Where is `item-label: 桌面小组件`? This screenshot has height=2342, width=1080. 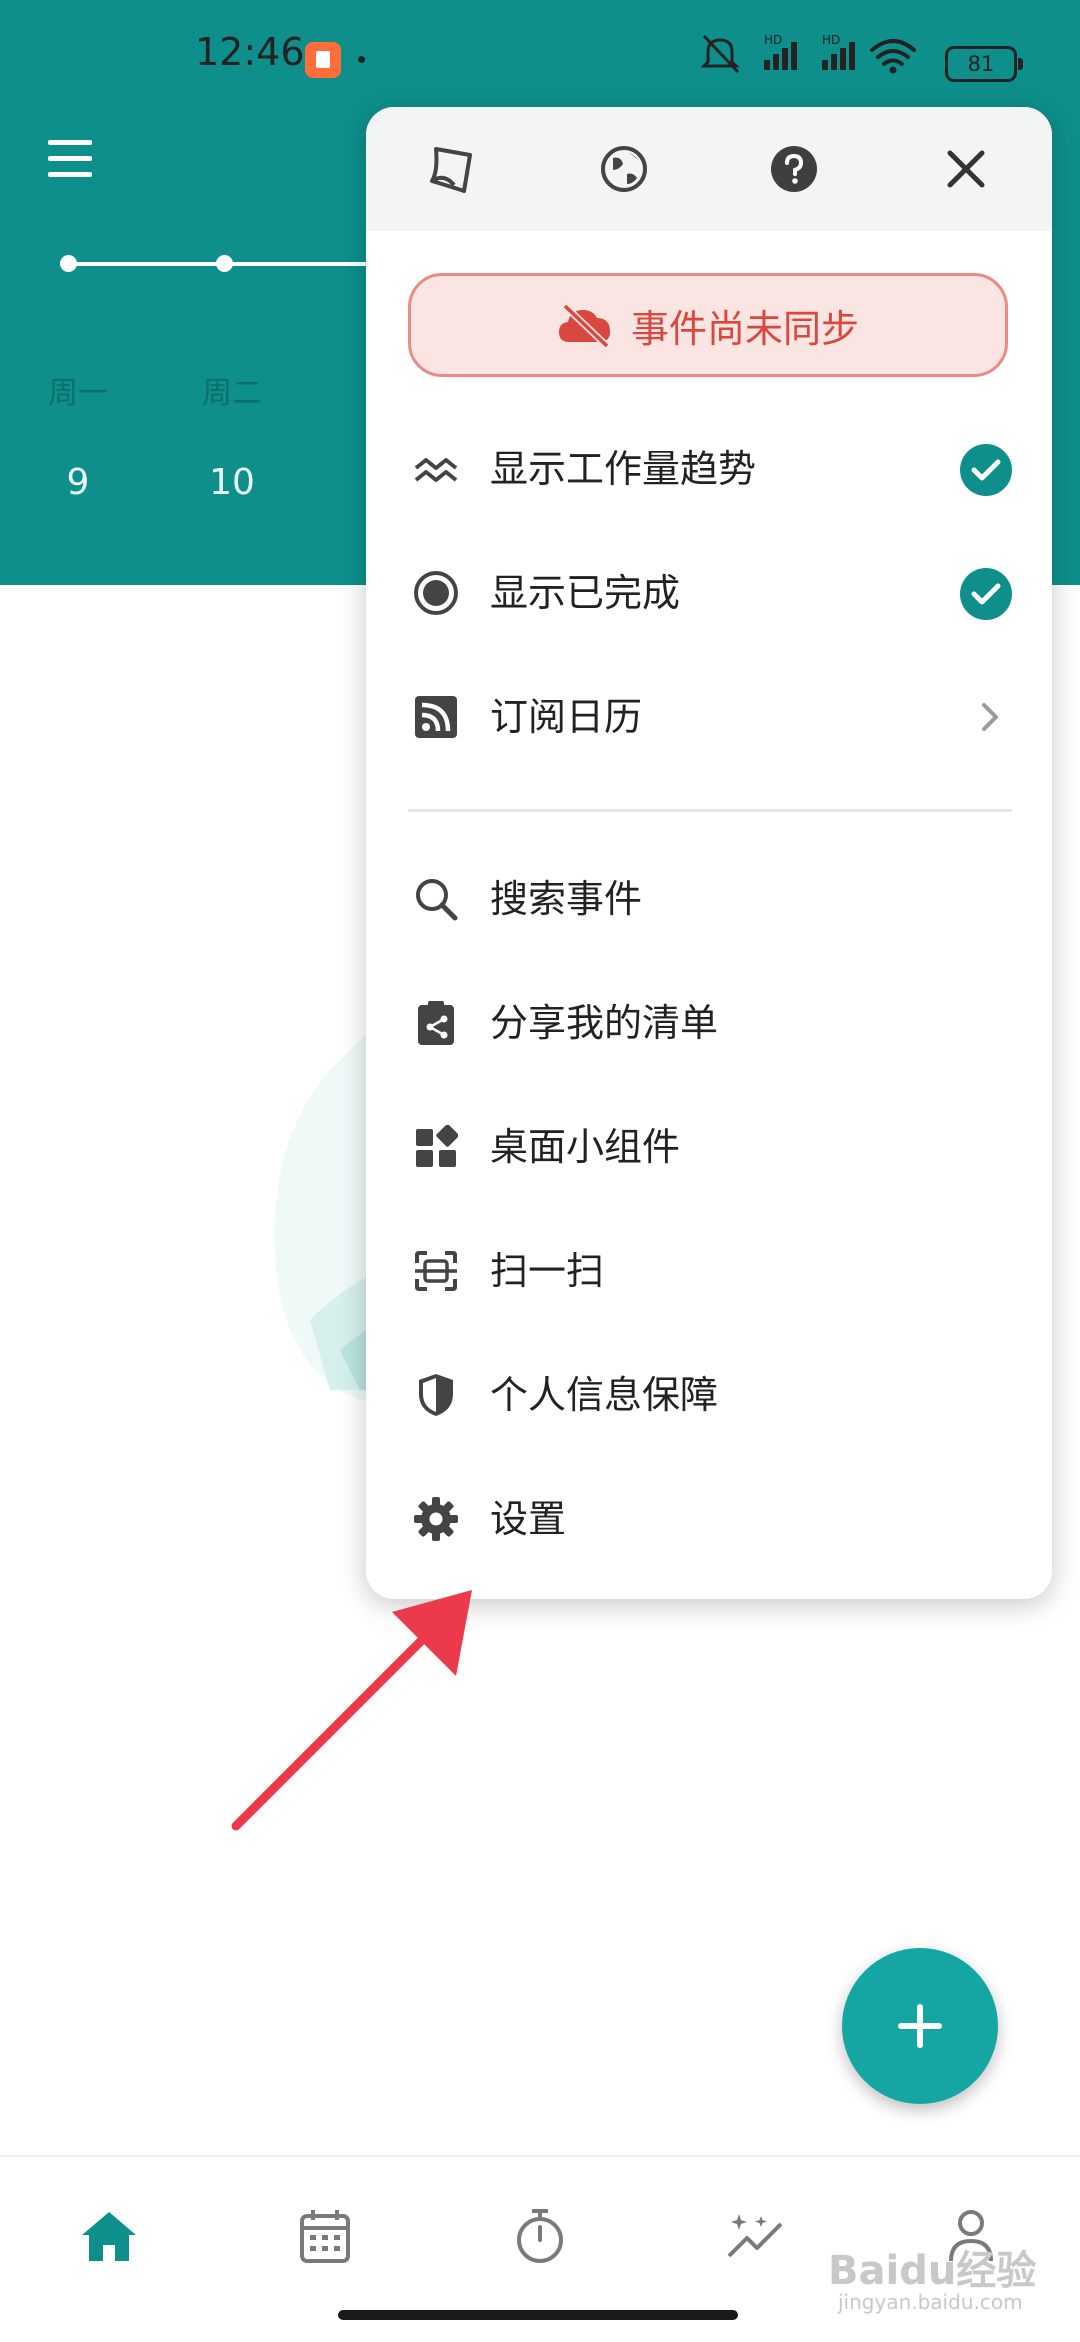
item-label: 桌面小组件 is located at coordinates (585, 1147).